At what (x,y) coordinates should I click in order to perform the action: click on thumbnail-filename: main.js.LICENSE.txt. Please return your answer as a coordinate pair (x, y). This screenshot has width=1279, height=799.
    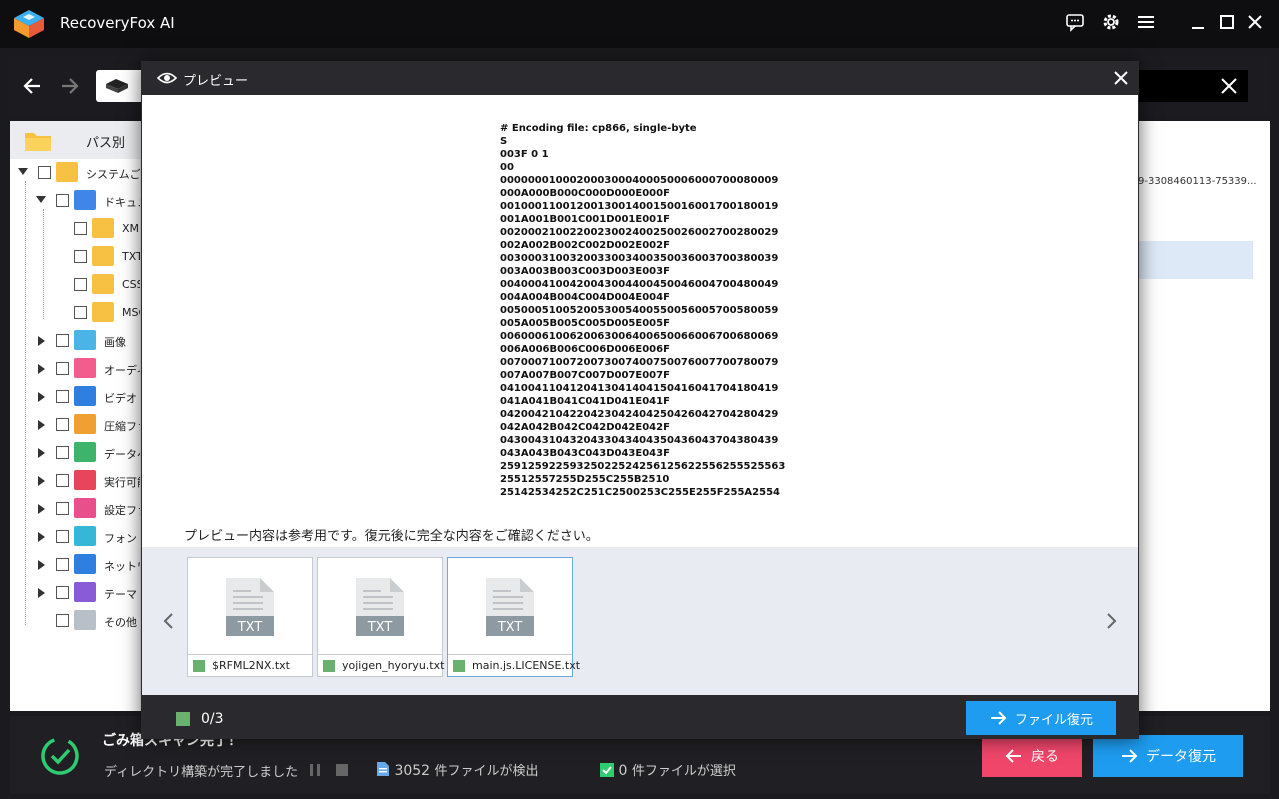
    Looking at the image, I should click on (526, 665).